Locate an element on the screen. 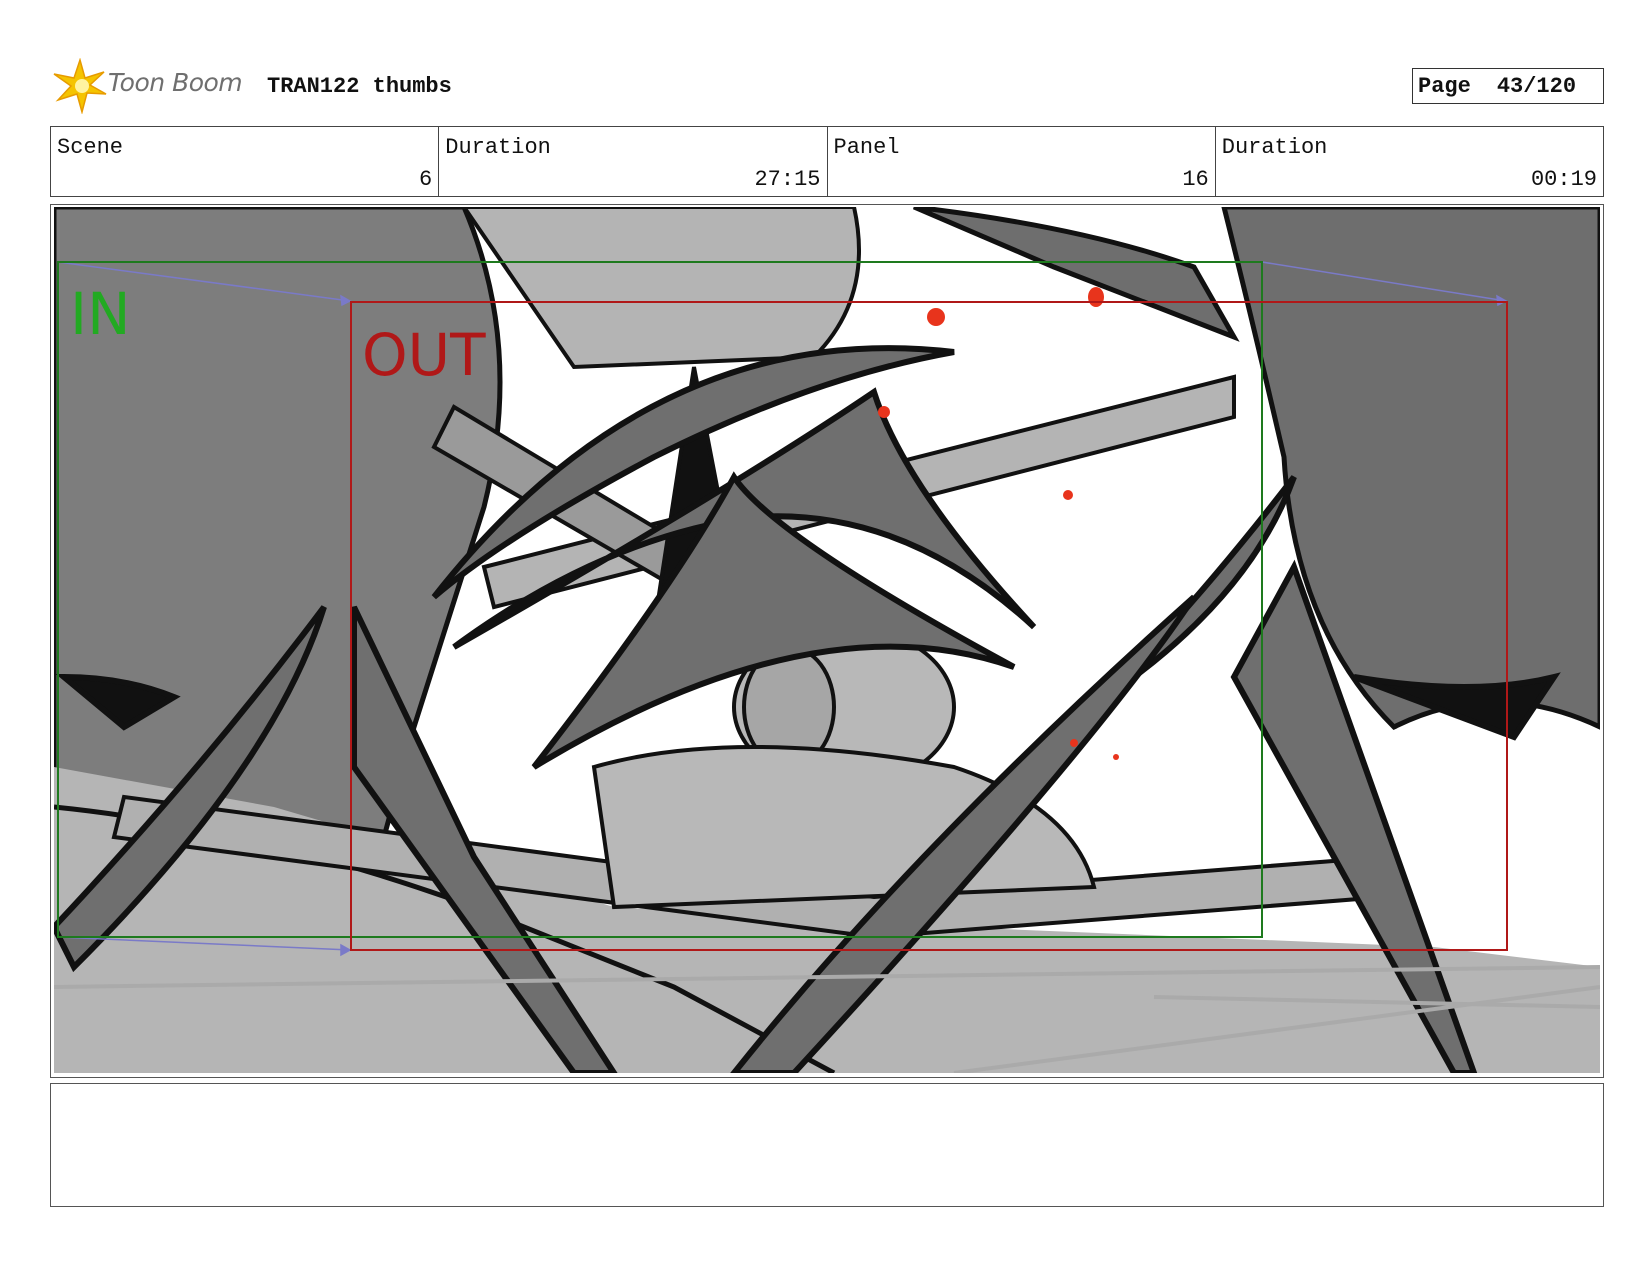  star-burst-icon is located at coordinates (80, 86).